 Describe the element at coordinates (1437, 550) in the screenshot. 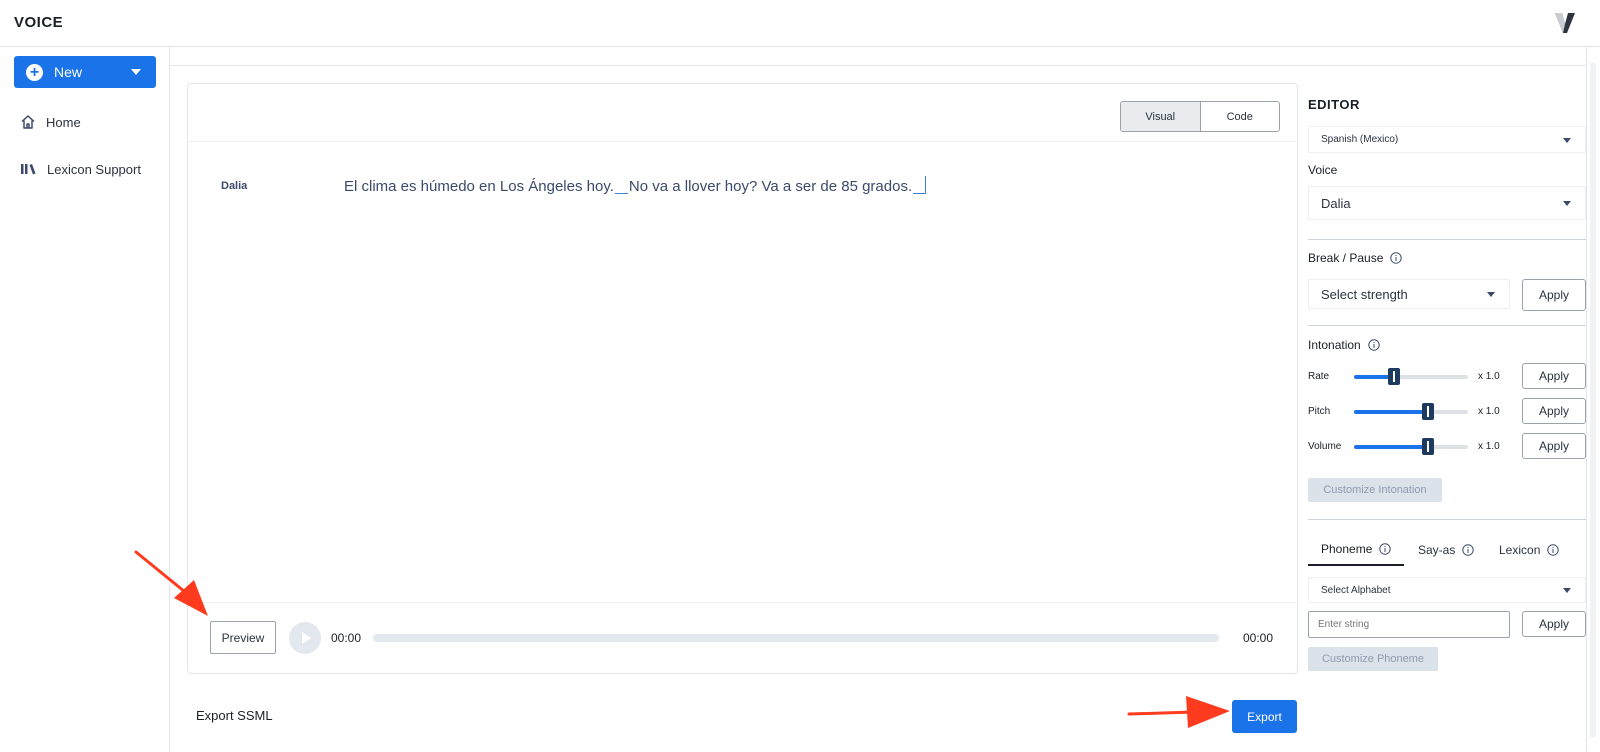

I see `tab-label: Say-as` at that location.